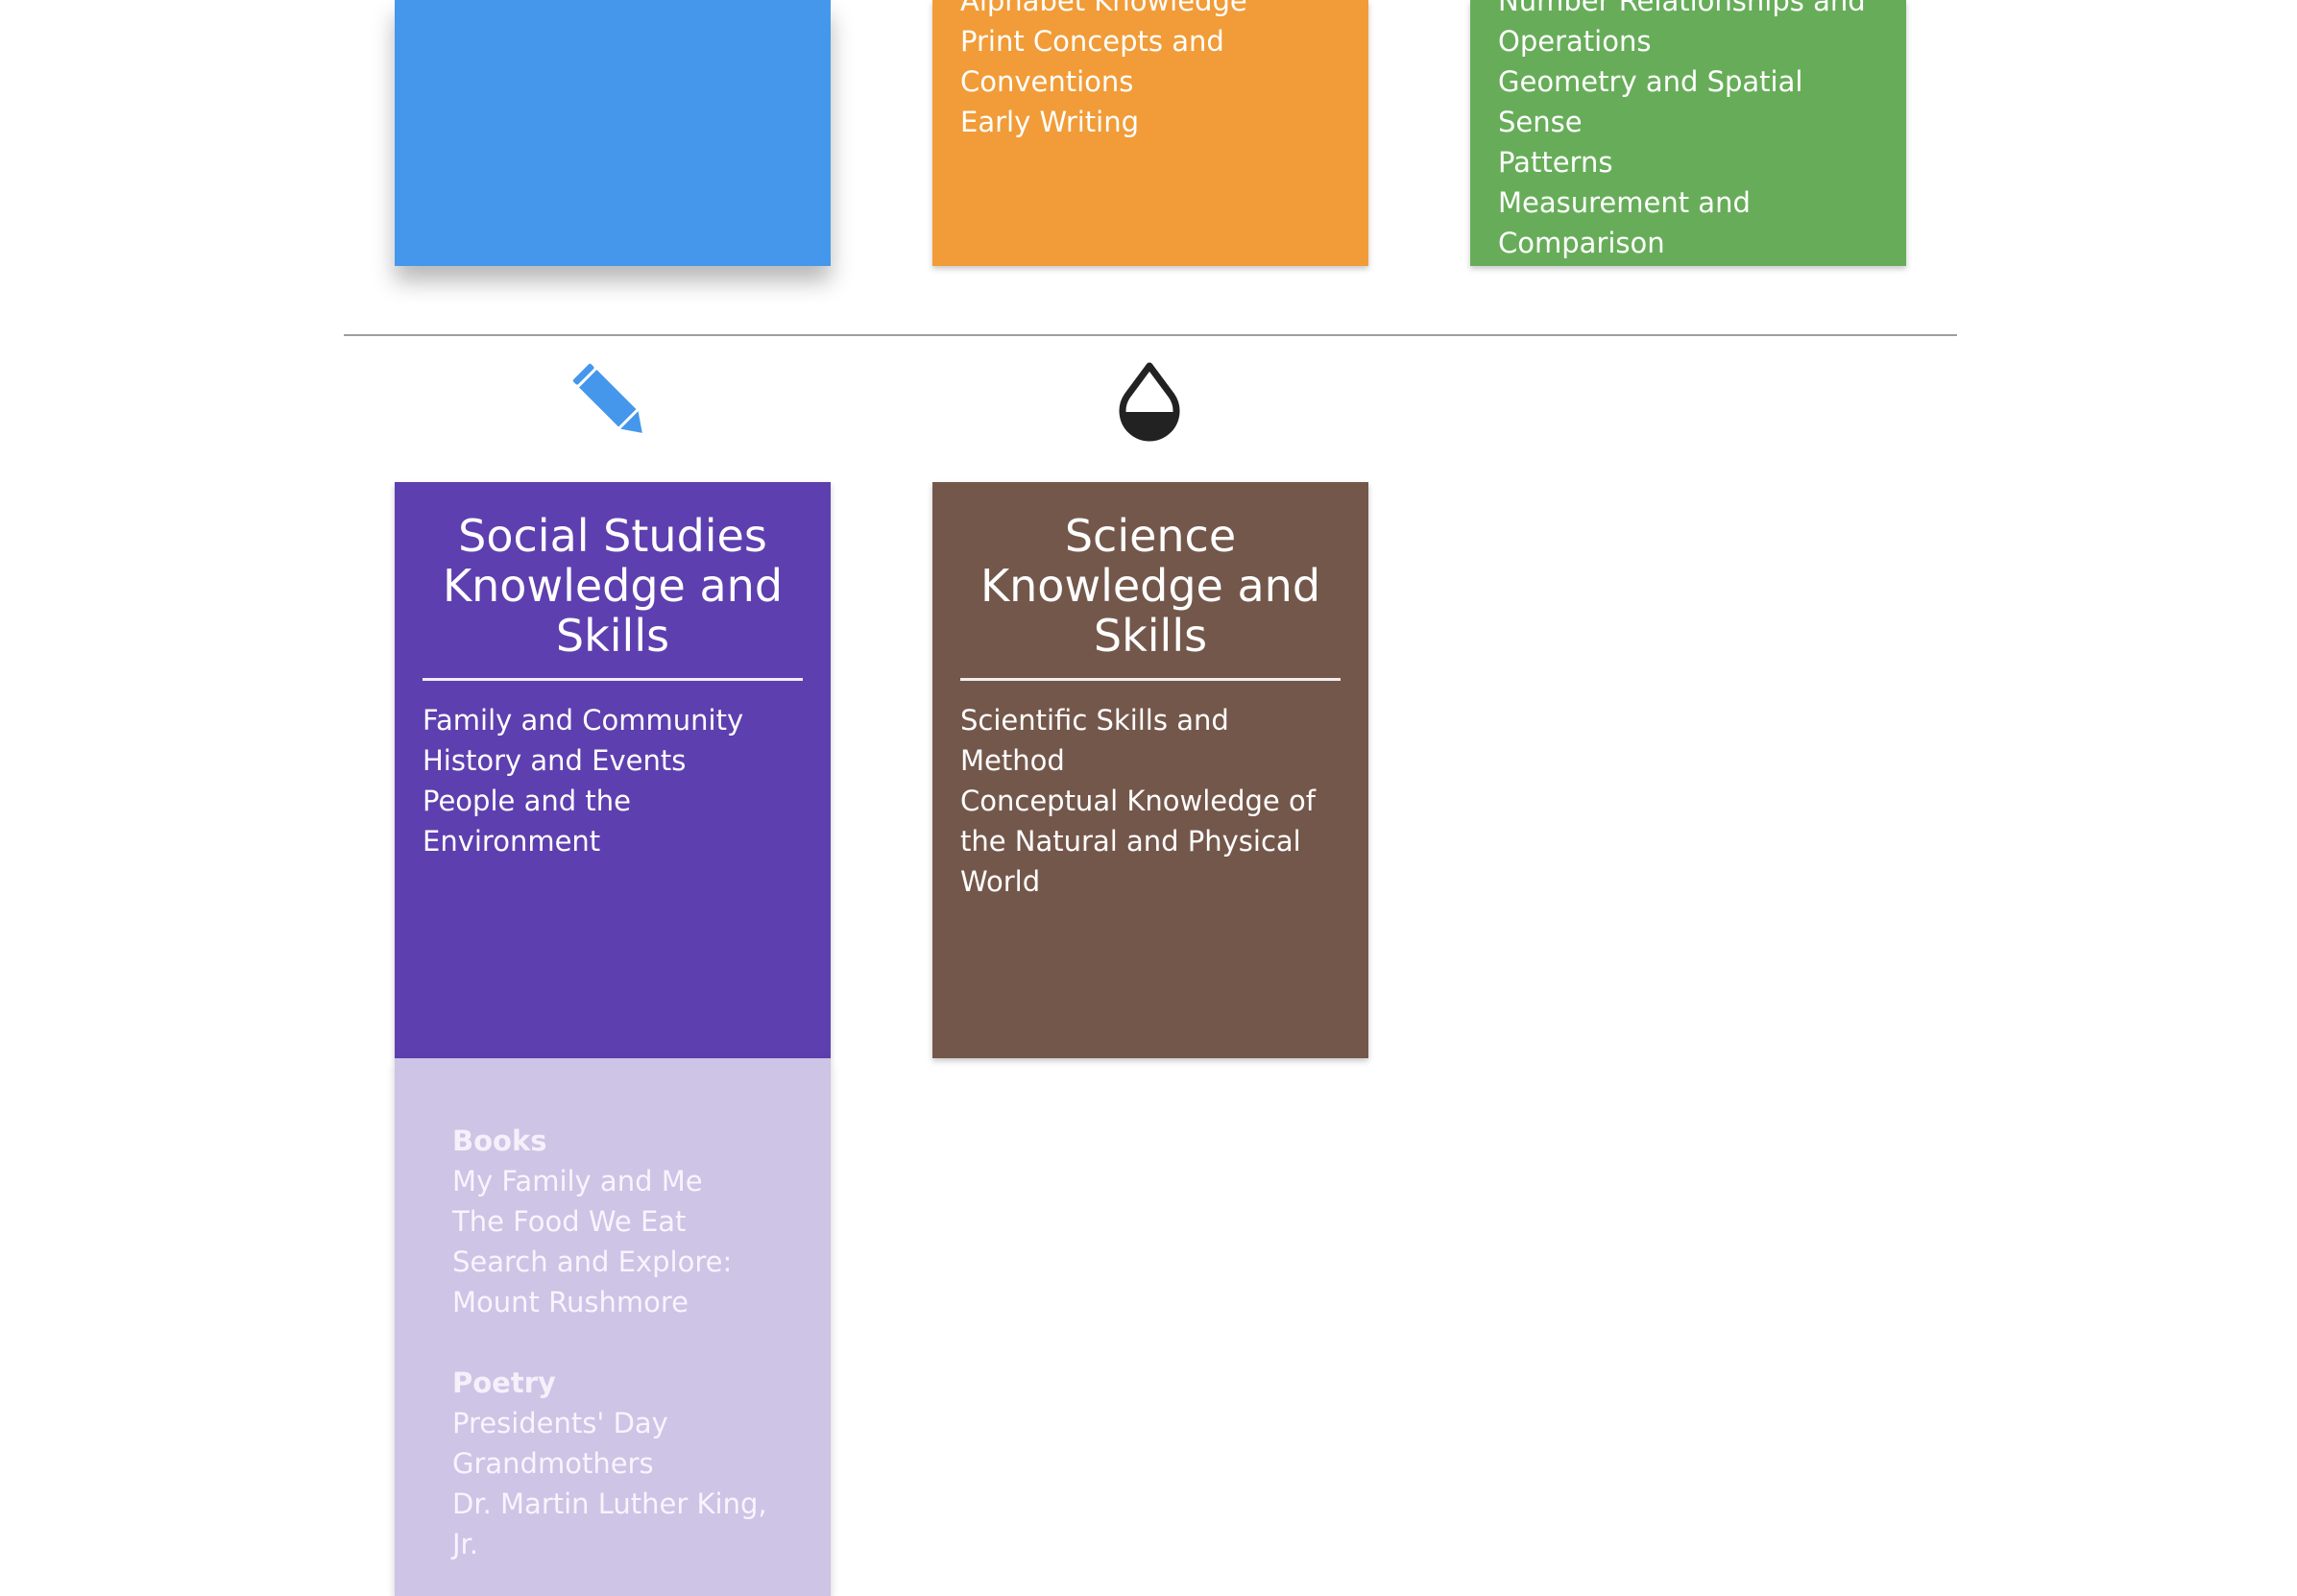  What do you see at coordinates (1624, 222) in the screenshot?
I see `skill-item: Measurement and Comparison` at bounding box center [1624, 222].